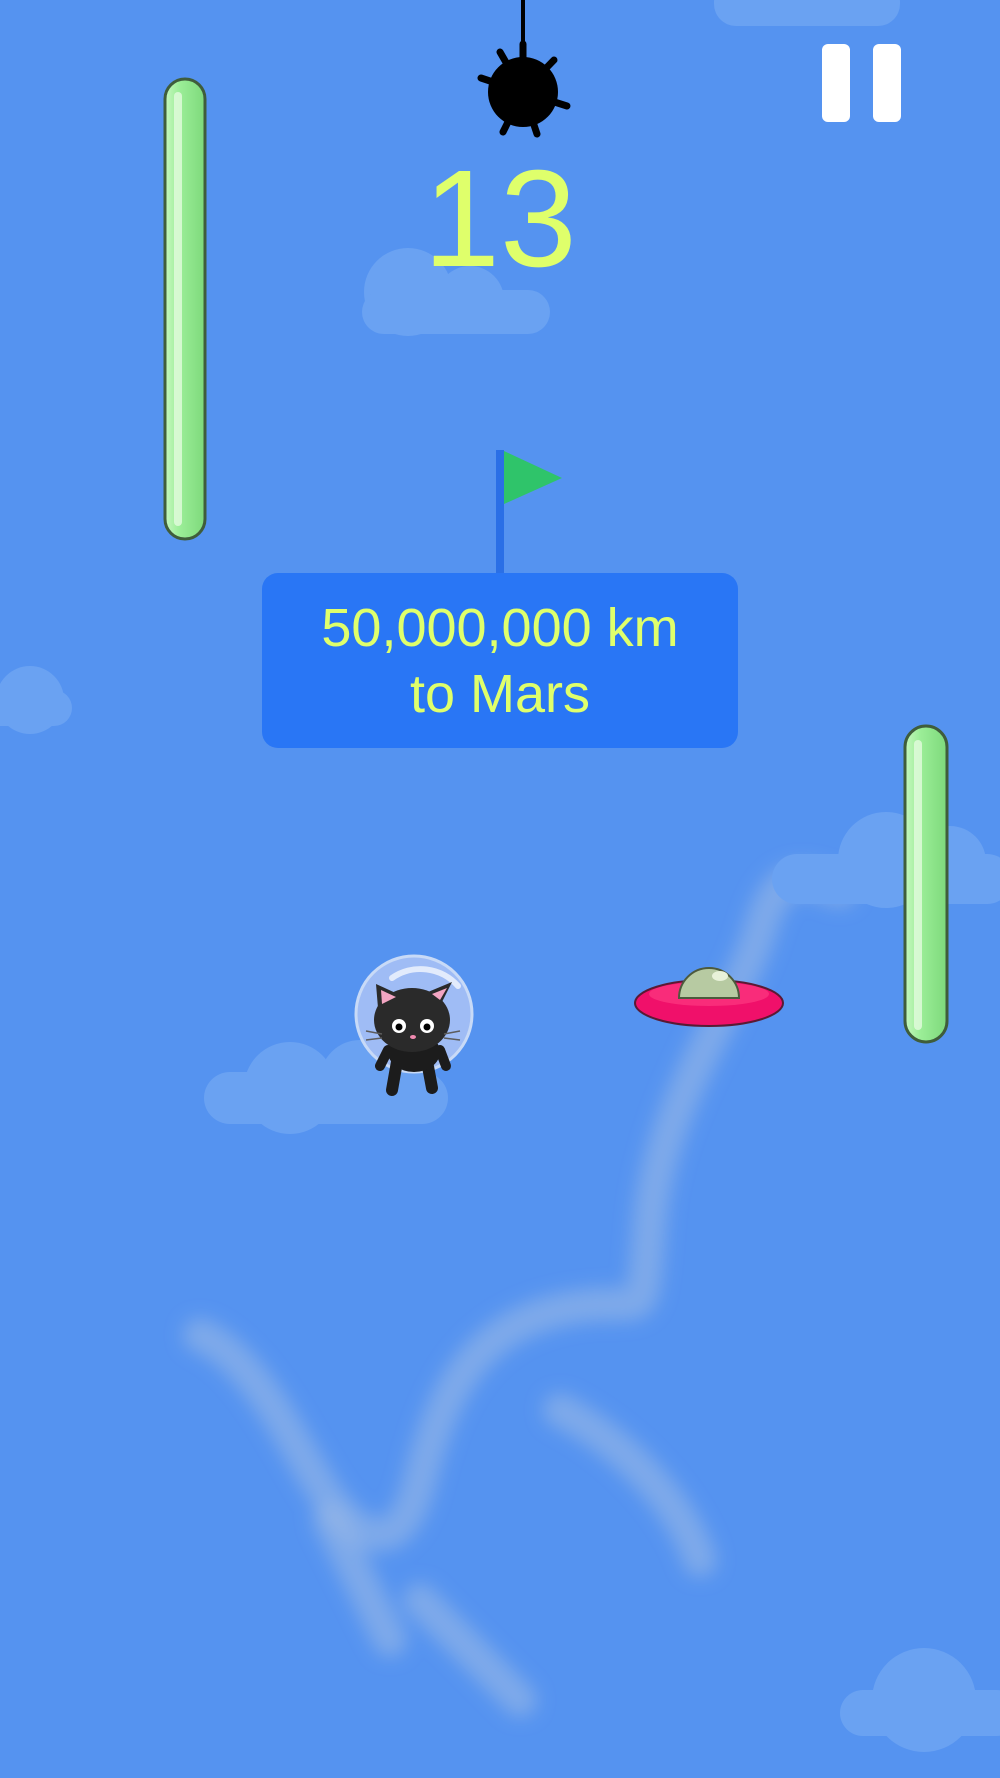  What do you see at coordinates (807, 13) in the screenshot?
I see `cloud` at bounding box center [807, 13].